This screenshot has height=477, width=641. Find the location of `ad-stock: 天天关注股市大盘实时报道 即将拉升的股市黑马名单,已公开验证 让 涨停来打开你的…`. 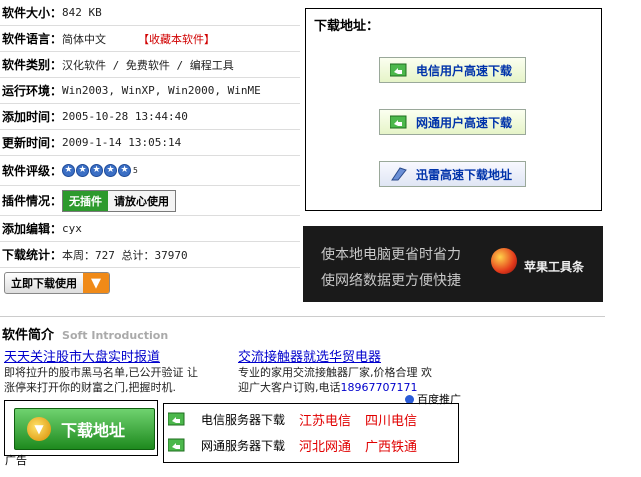

ad-stock: 天天关注股市大盘实时报道 即将拉升的股市黑马名单,已公开验证 让 涨停来打开你的… is located at coordinates (116, 370).